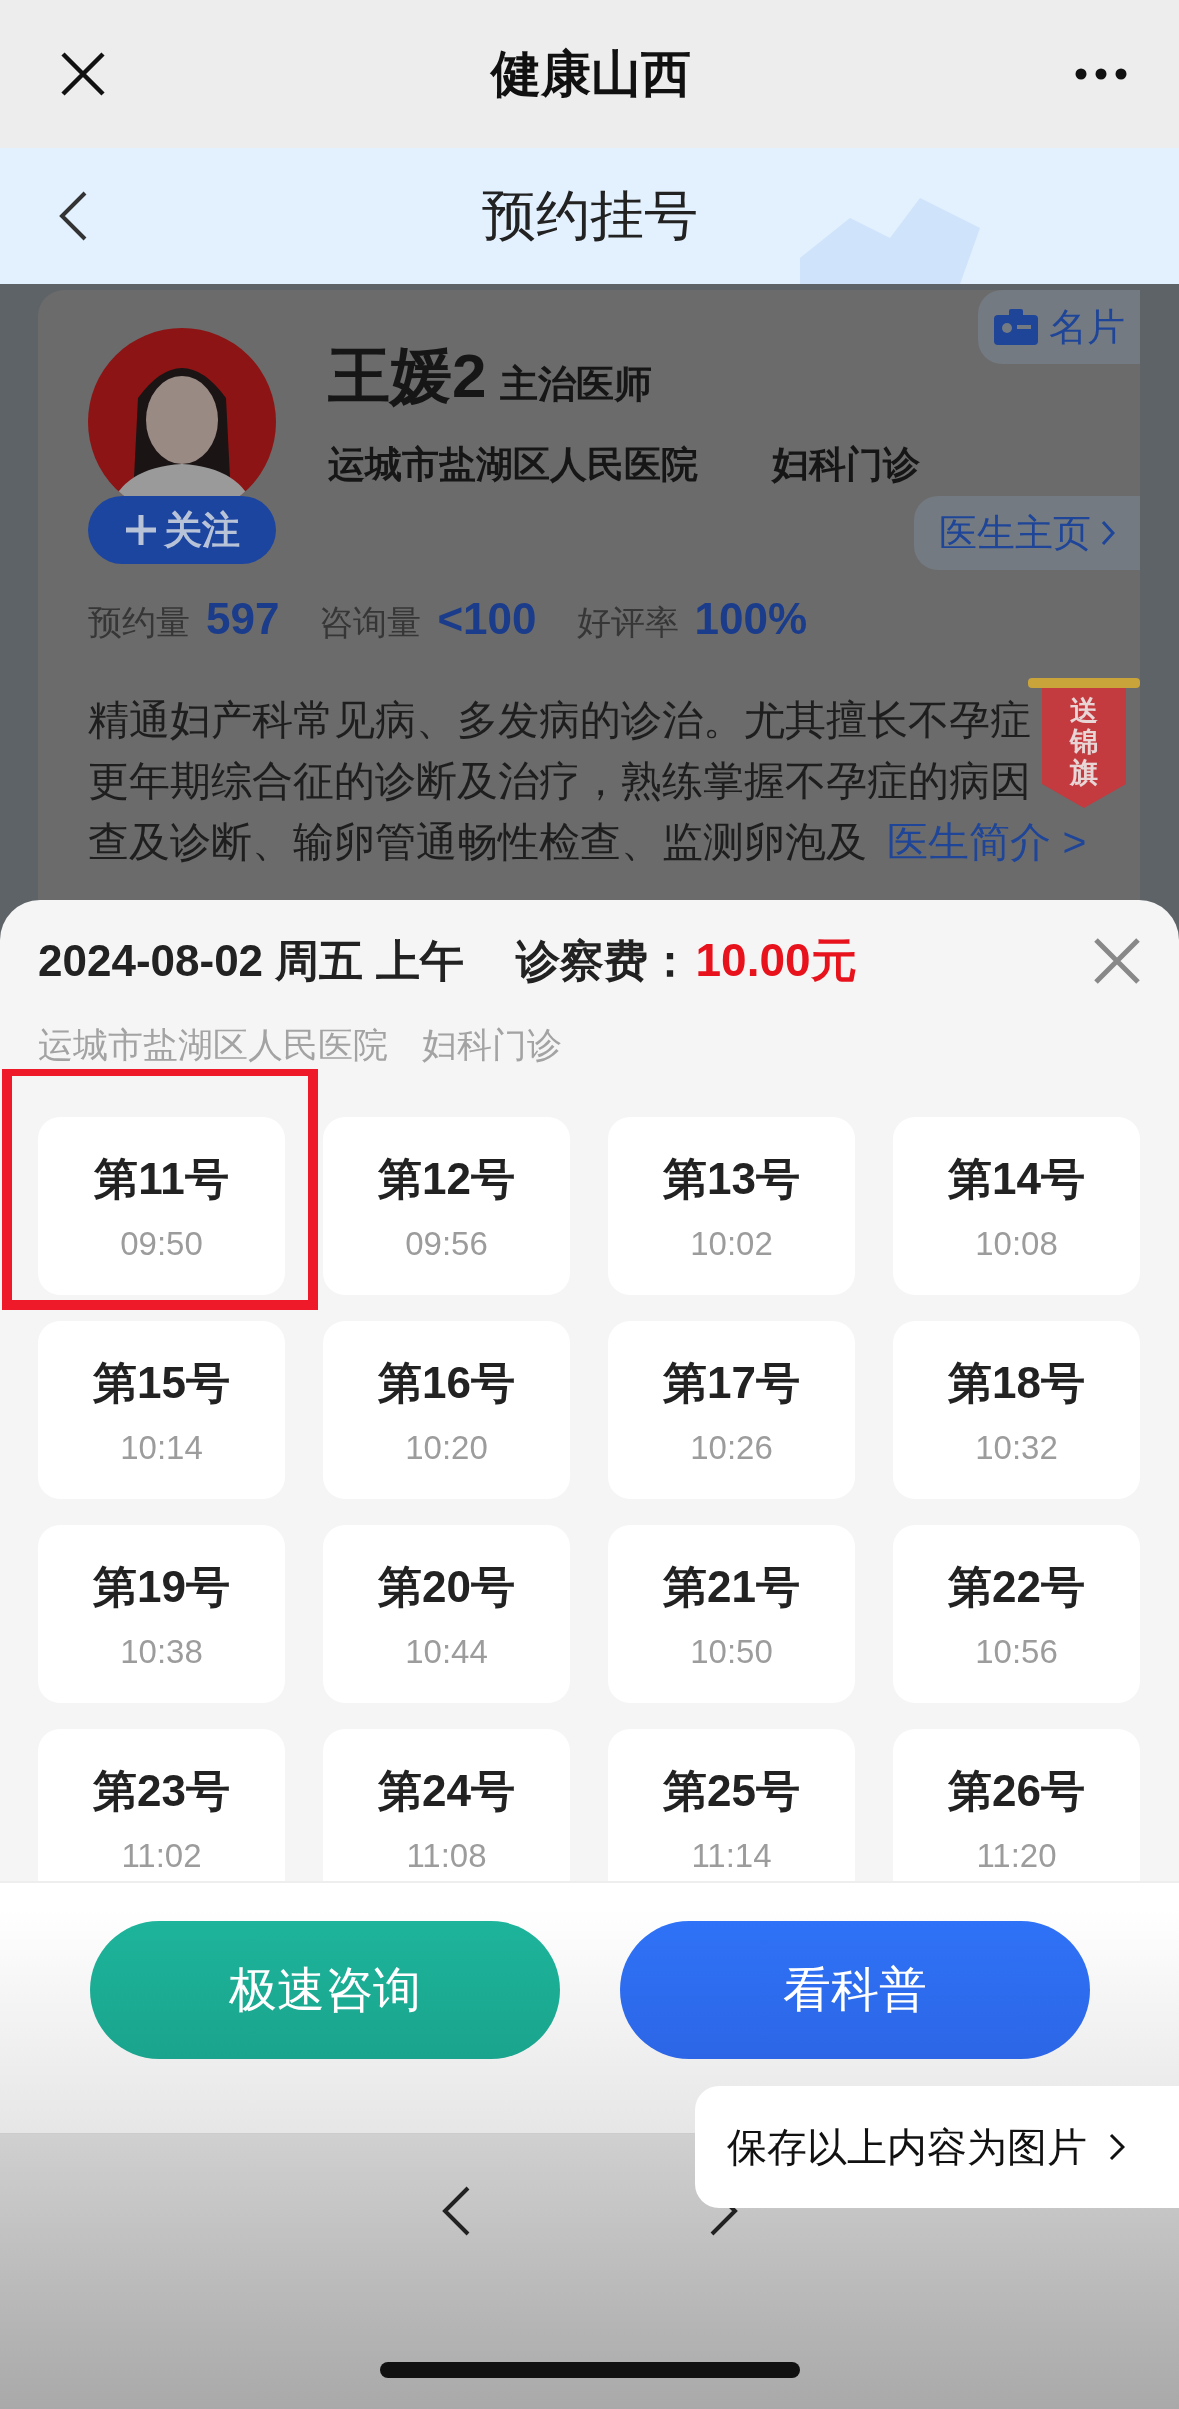 The height and width of the screenshot is (2409, 1179). What do you see at coordinates (446, 1206) in the screenshot?
I see `time-slot: 第12号 09:56` at bounding box center [446, 1206].